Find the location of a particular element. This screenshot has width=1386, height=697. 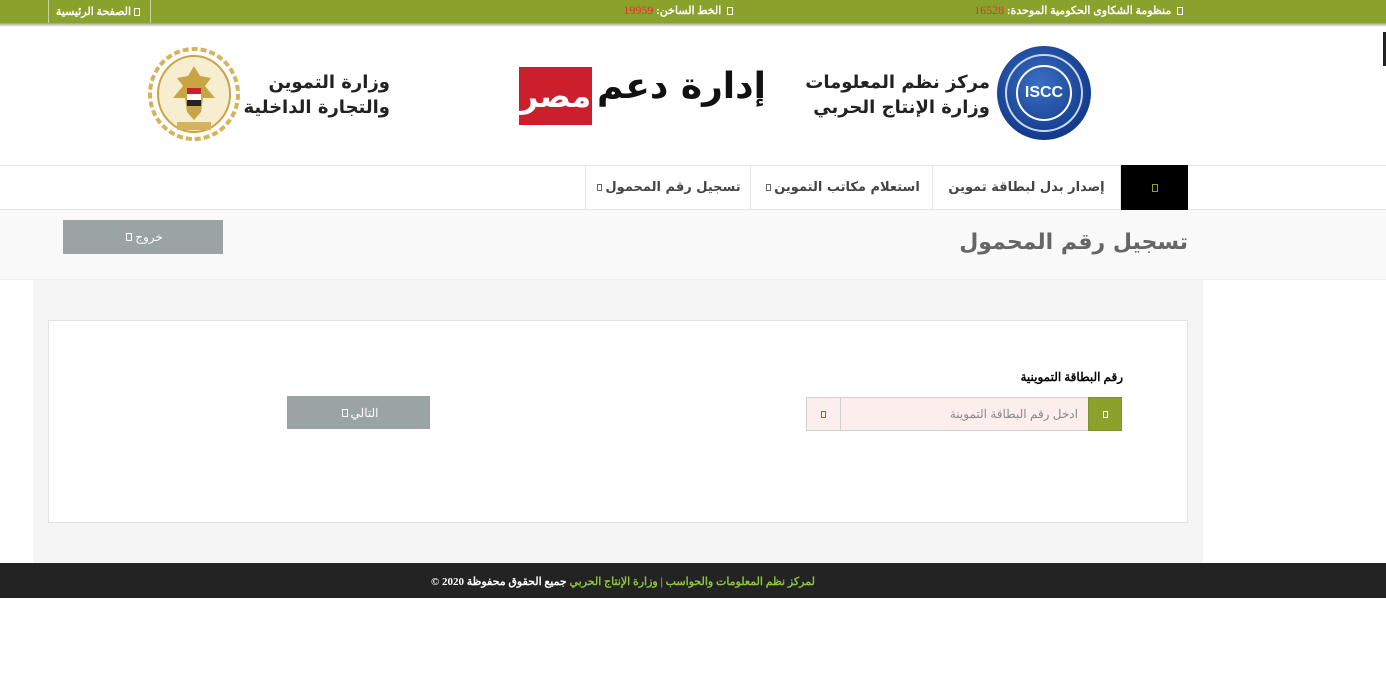

complaints-label: منظومة الشكاوى الحكومية الموحدة: is located at coordinates (1089, 11).